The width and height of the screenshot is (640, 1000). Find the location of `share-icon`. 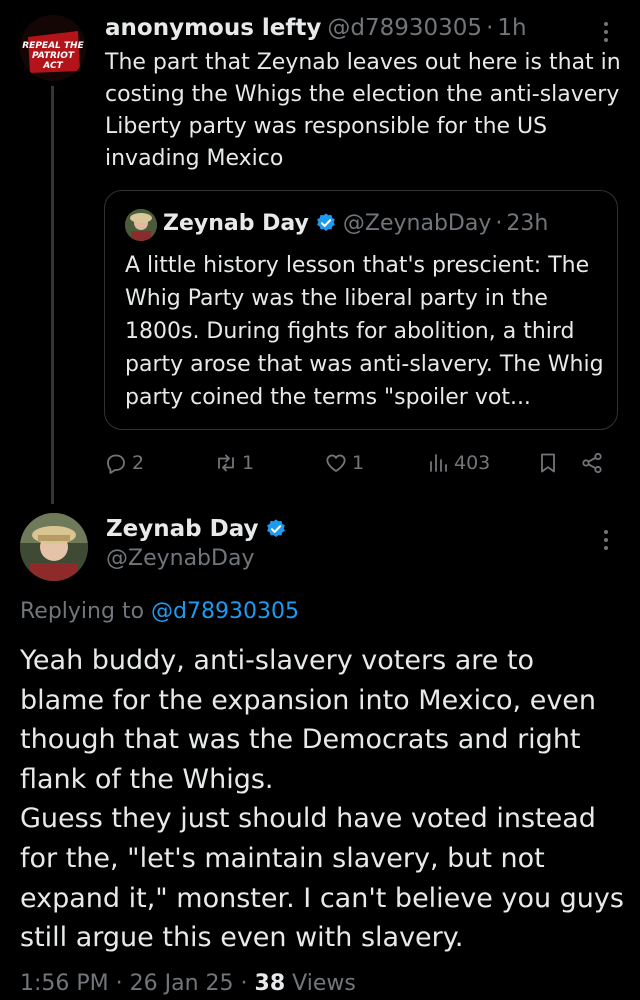

share-icon is located at coordinates (592, 463).